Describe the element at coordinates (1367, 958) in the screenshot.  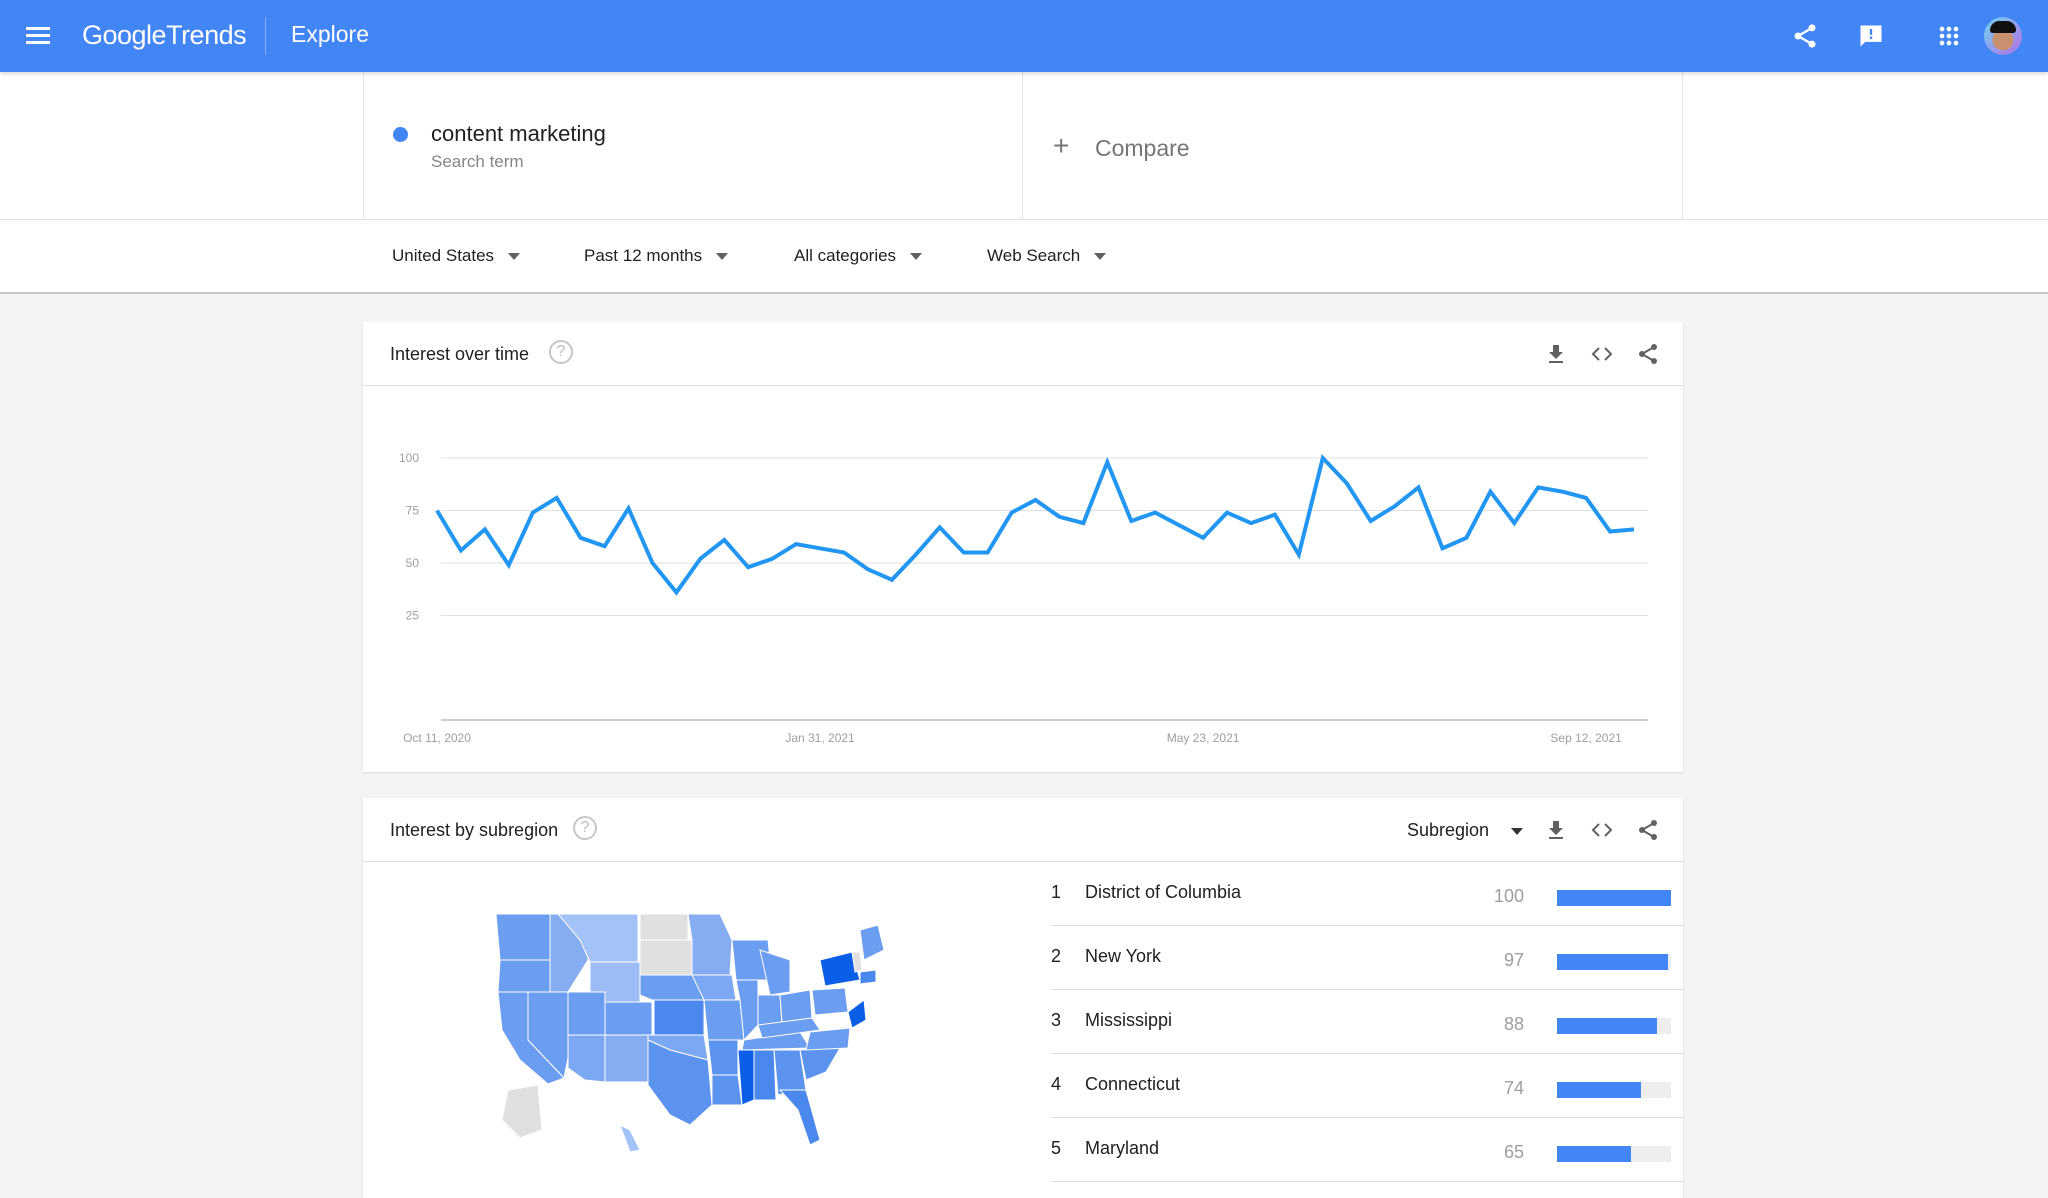
I see `ranking-row: 2 New York 97` at that location.